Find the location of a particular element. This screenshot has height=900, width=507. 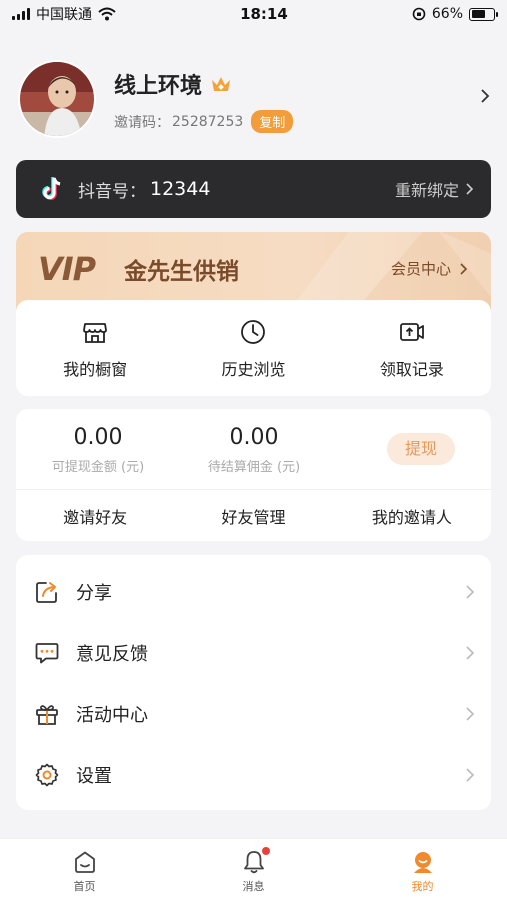

notification-badge is located at coordinates (265, 851).